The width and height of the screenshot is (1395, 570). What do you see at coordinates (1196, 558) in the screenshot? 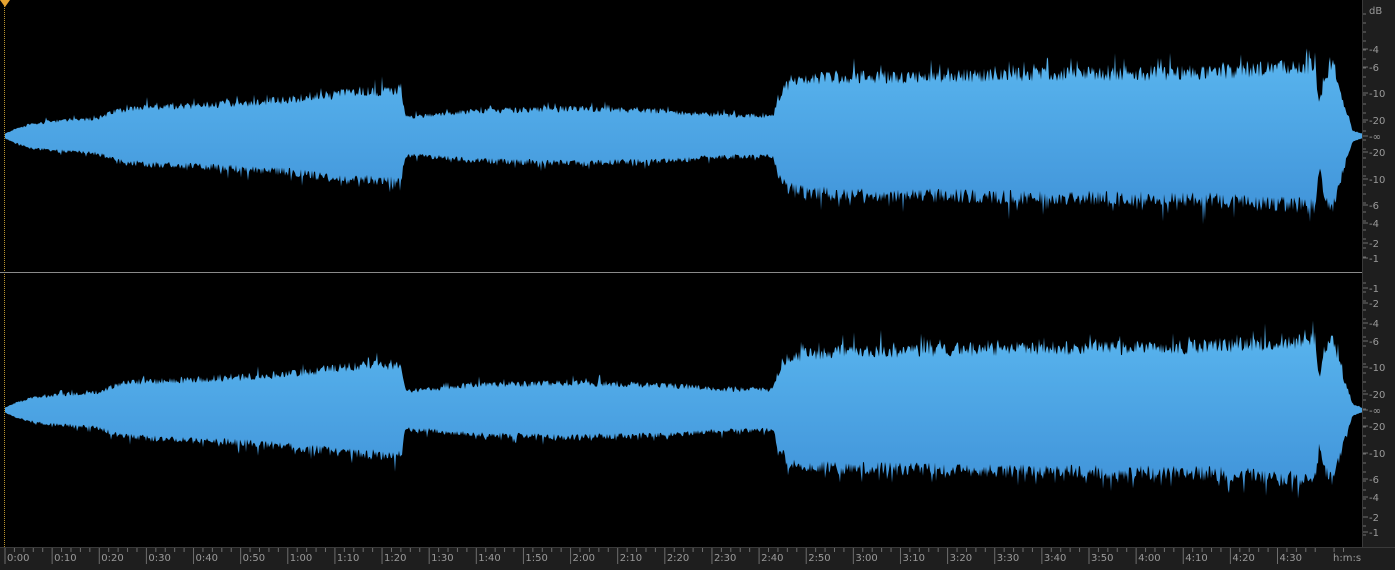
I see `time-tick-label: 4:10` at bounding box center [1196, 558].